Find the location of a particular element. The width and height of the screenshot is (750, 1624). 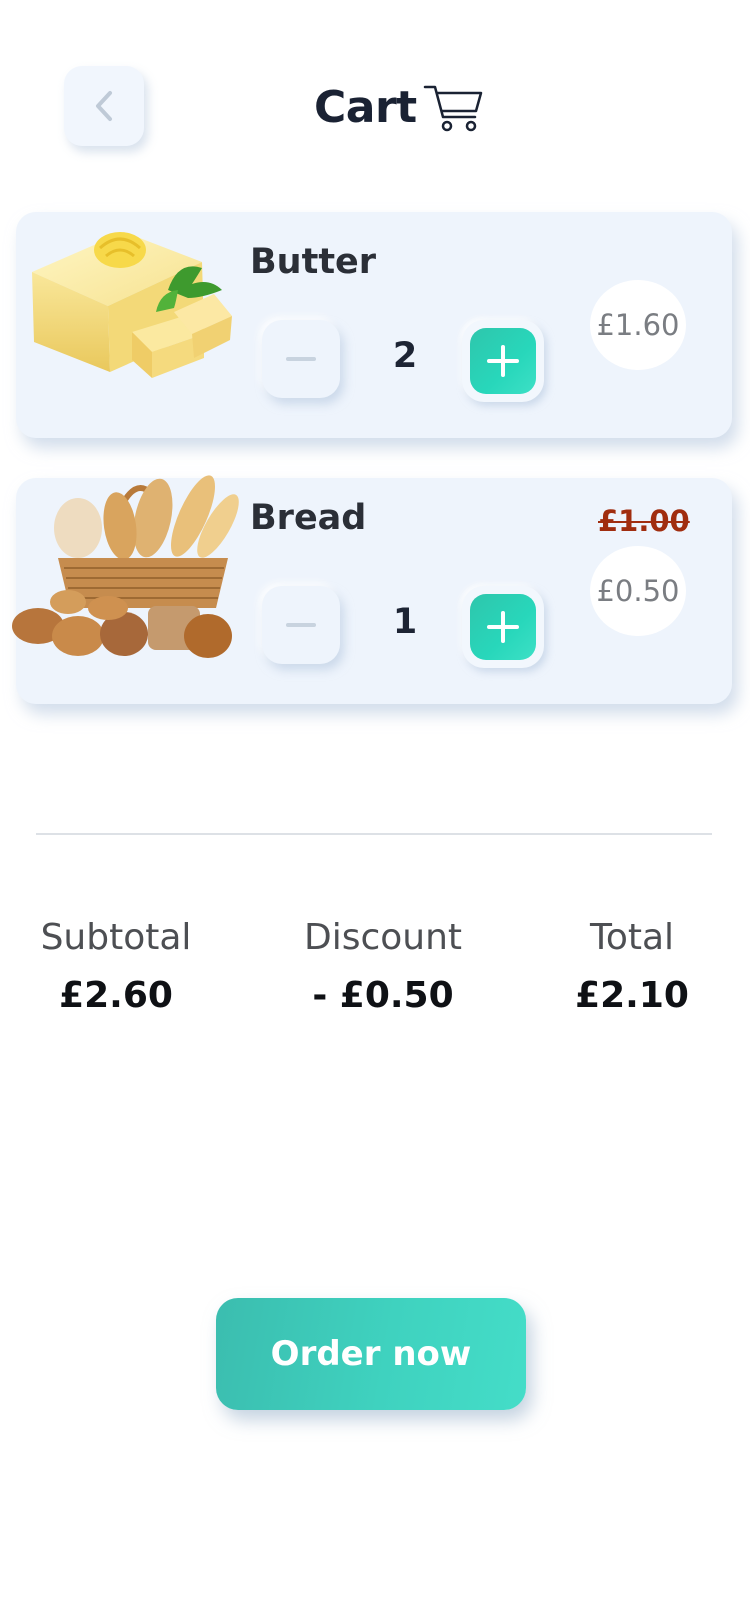

divider is located at coordinates (374, 834).